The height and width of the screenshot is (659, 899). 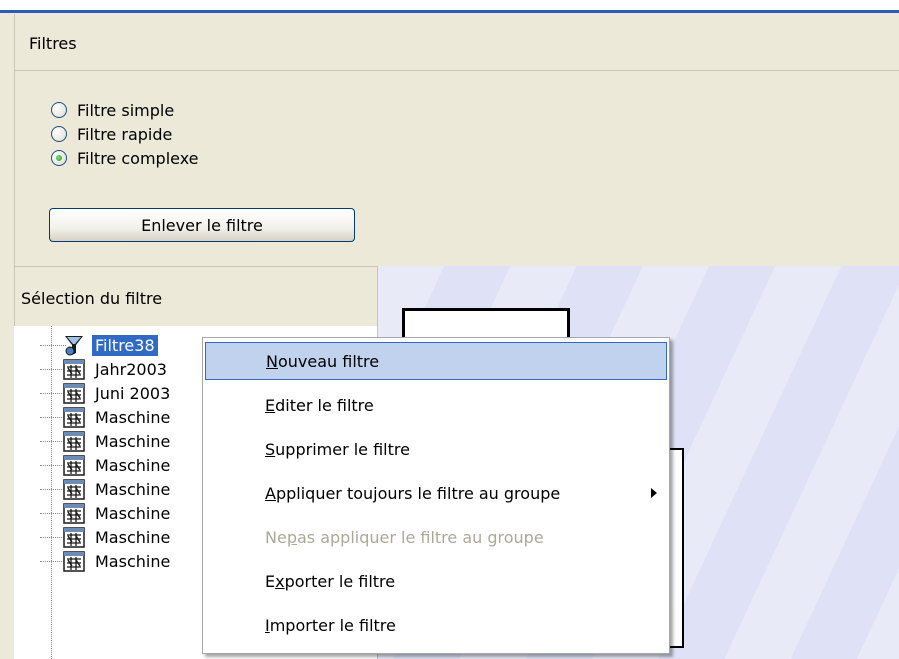 I want to click on filter-funnel-icon, so click(x=75, y=345).